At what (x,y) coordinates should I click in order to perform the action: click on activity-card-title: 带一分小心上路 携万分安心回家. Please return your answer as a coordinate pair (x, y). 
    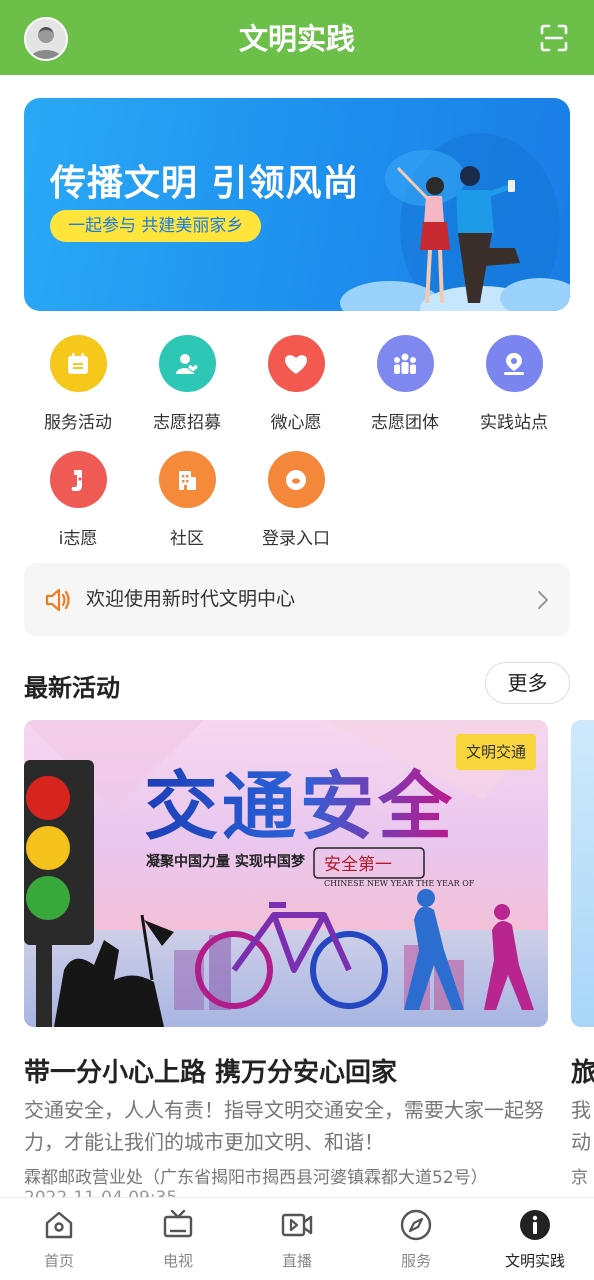
    Looking at the image, I should click on (210, 1070).